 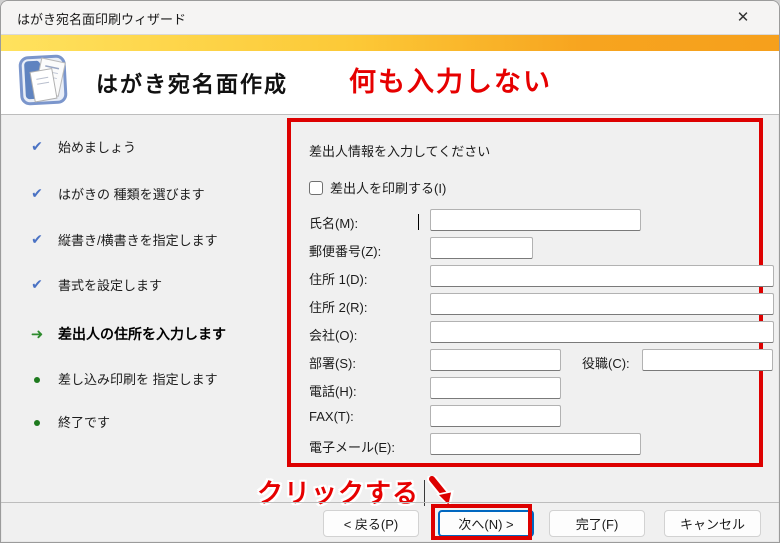 I want to click on print-sender-label: 差出人を印刷する(I), so click(x=388, y=188).